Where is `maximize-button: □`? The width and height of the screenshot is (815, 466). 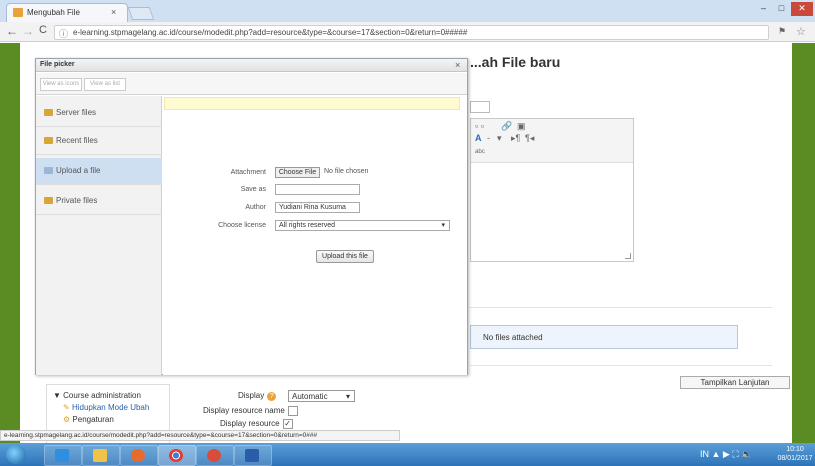
maximize-button: □ is located at coordinates (781, 9).